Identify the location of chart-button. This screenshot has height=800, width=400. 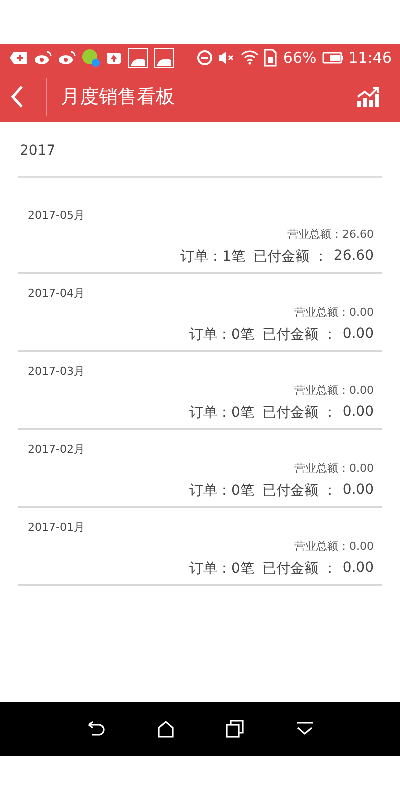
(368, 97).